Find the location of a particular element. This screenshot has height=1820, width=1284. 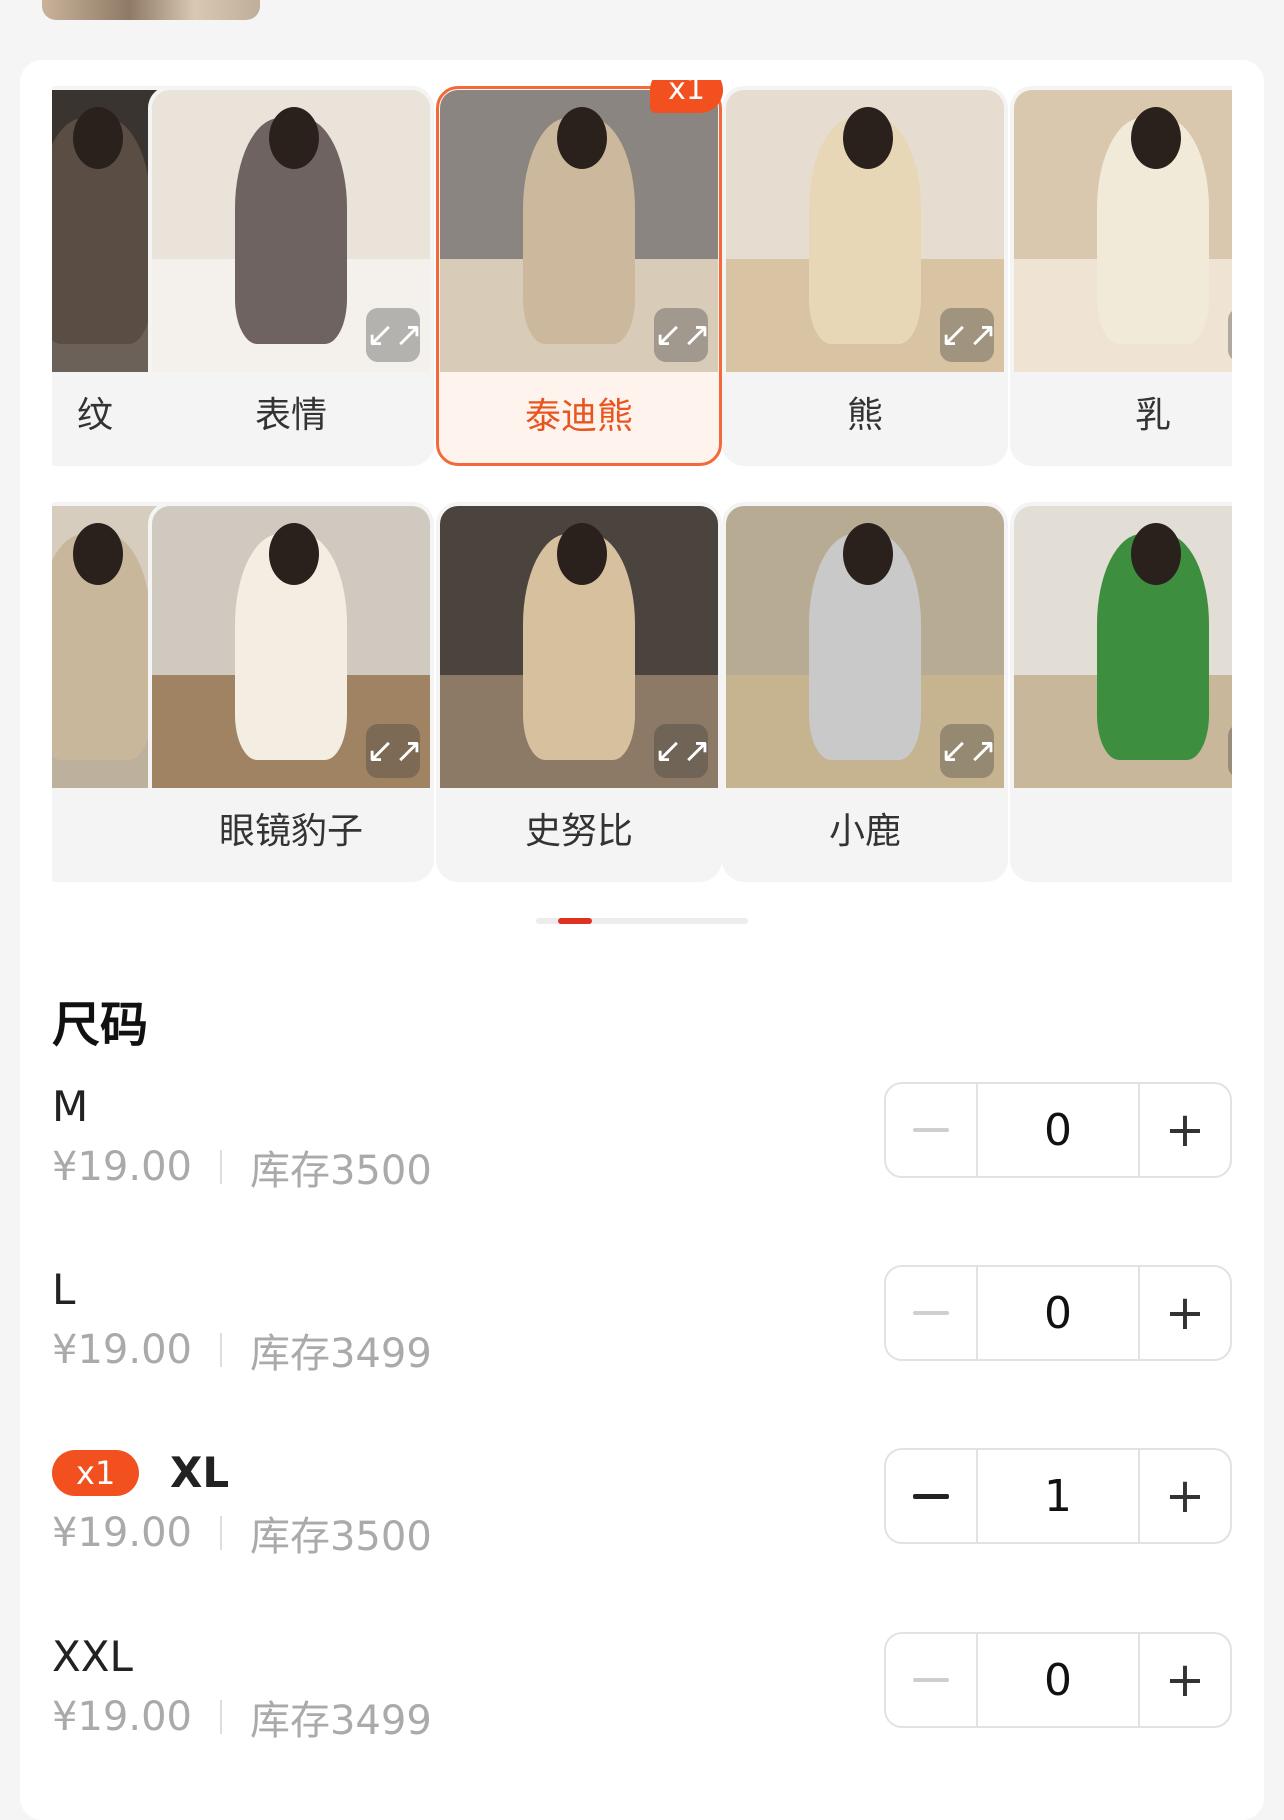

variant-card: ↙↗ is located at coordinates (1121, 692).